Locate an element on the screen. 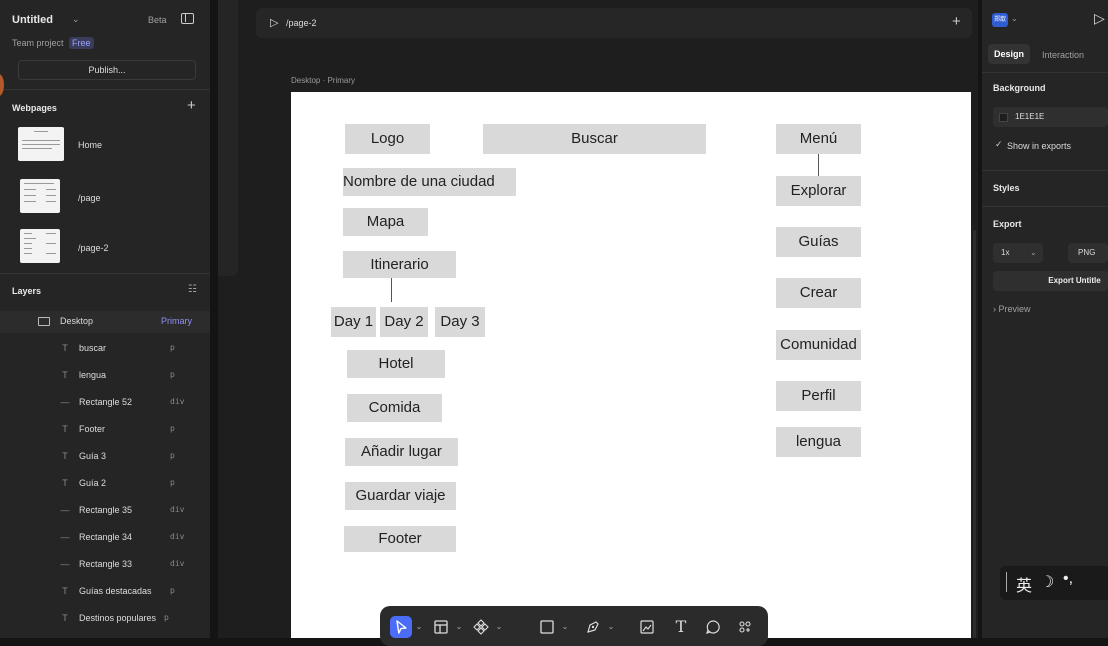 Image resolution: width=1108 pixels, height=646 pixels. add-page-icon: + is located at coordinates (191, 105).